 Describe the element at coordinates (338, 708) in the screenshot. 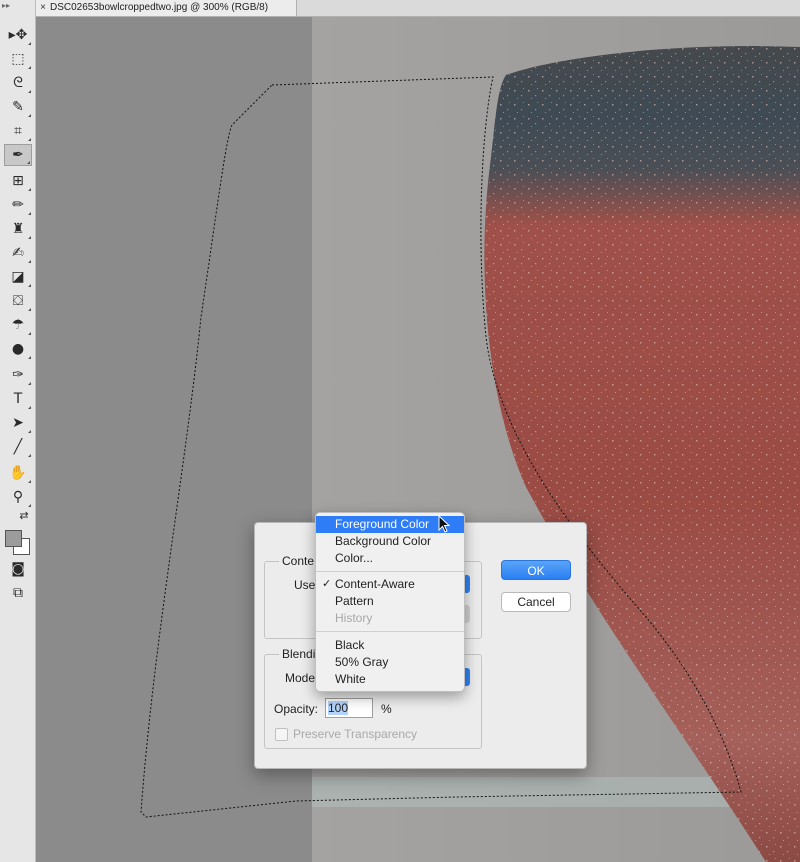

I see `opacity-value: 100` at that location.